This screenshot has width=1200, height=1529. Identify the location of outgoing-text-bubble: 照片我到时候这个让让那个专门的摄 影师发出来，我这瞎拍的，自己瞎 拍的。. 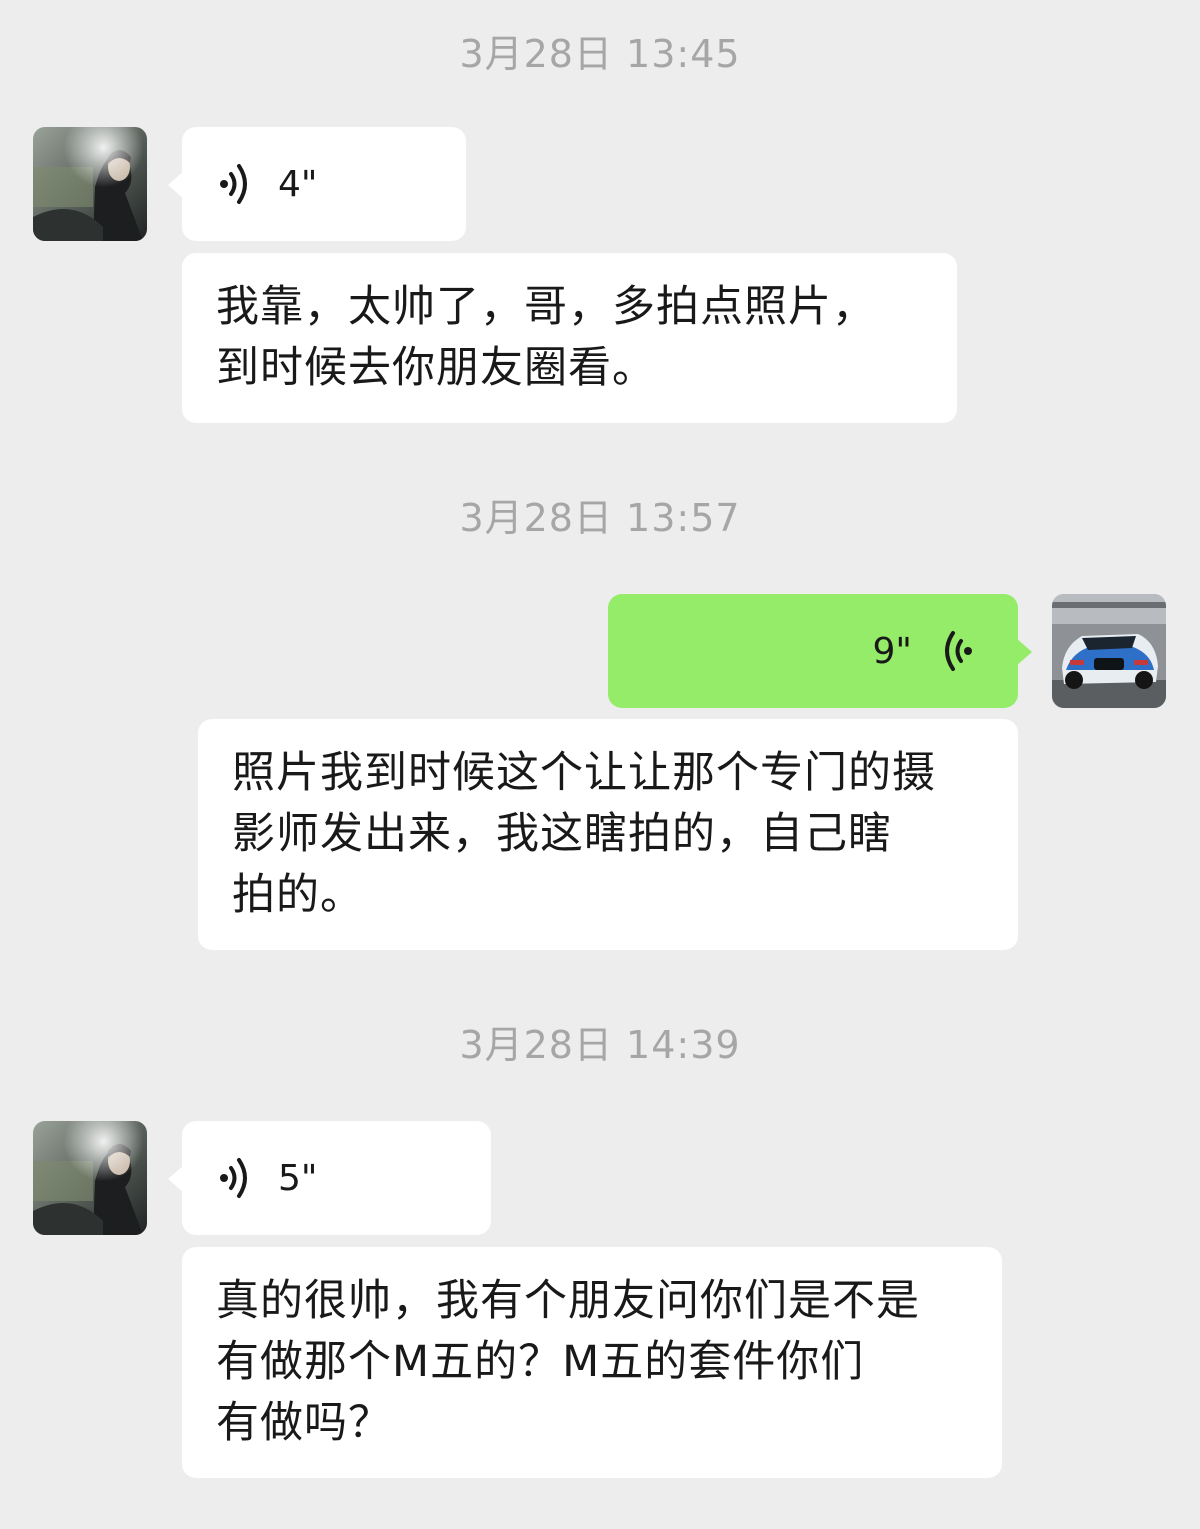
(608, 834).